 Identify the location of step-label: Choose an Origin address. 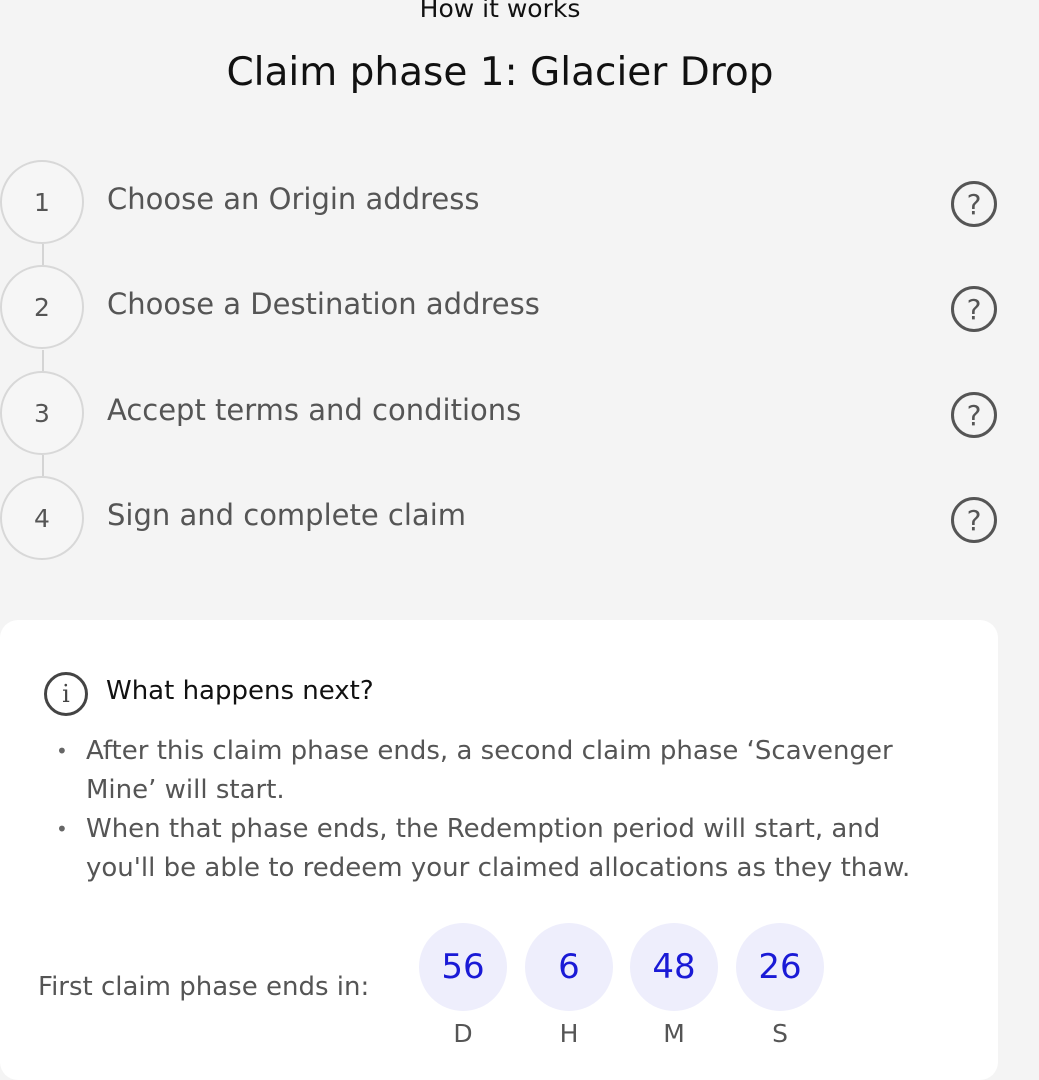
(293, 199).